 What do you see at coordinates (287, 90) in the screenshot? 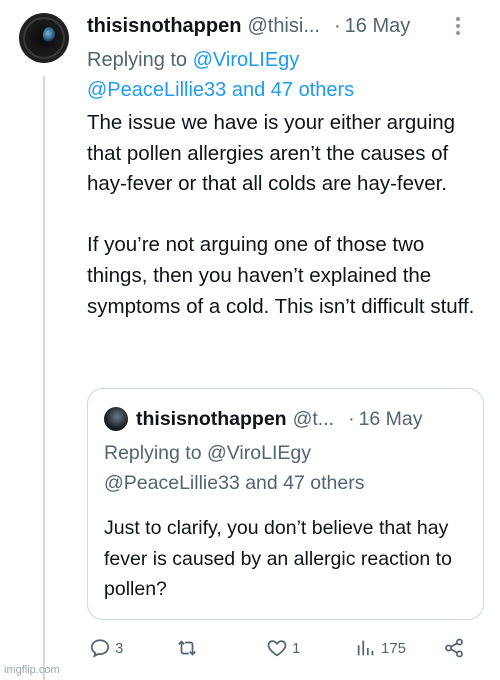
I see `mention-others-link: @PeaceLillie33 and 47 others` at bounding box center [287, 90].